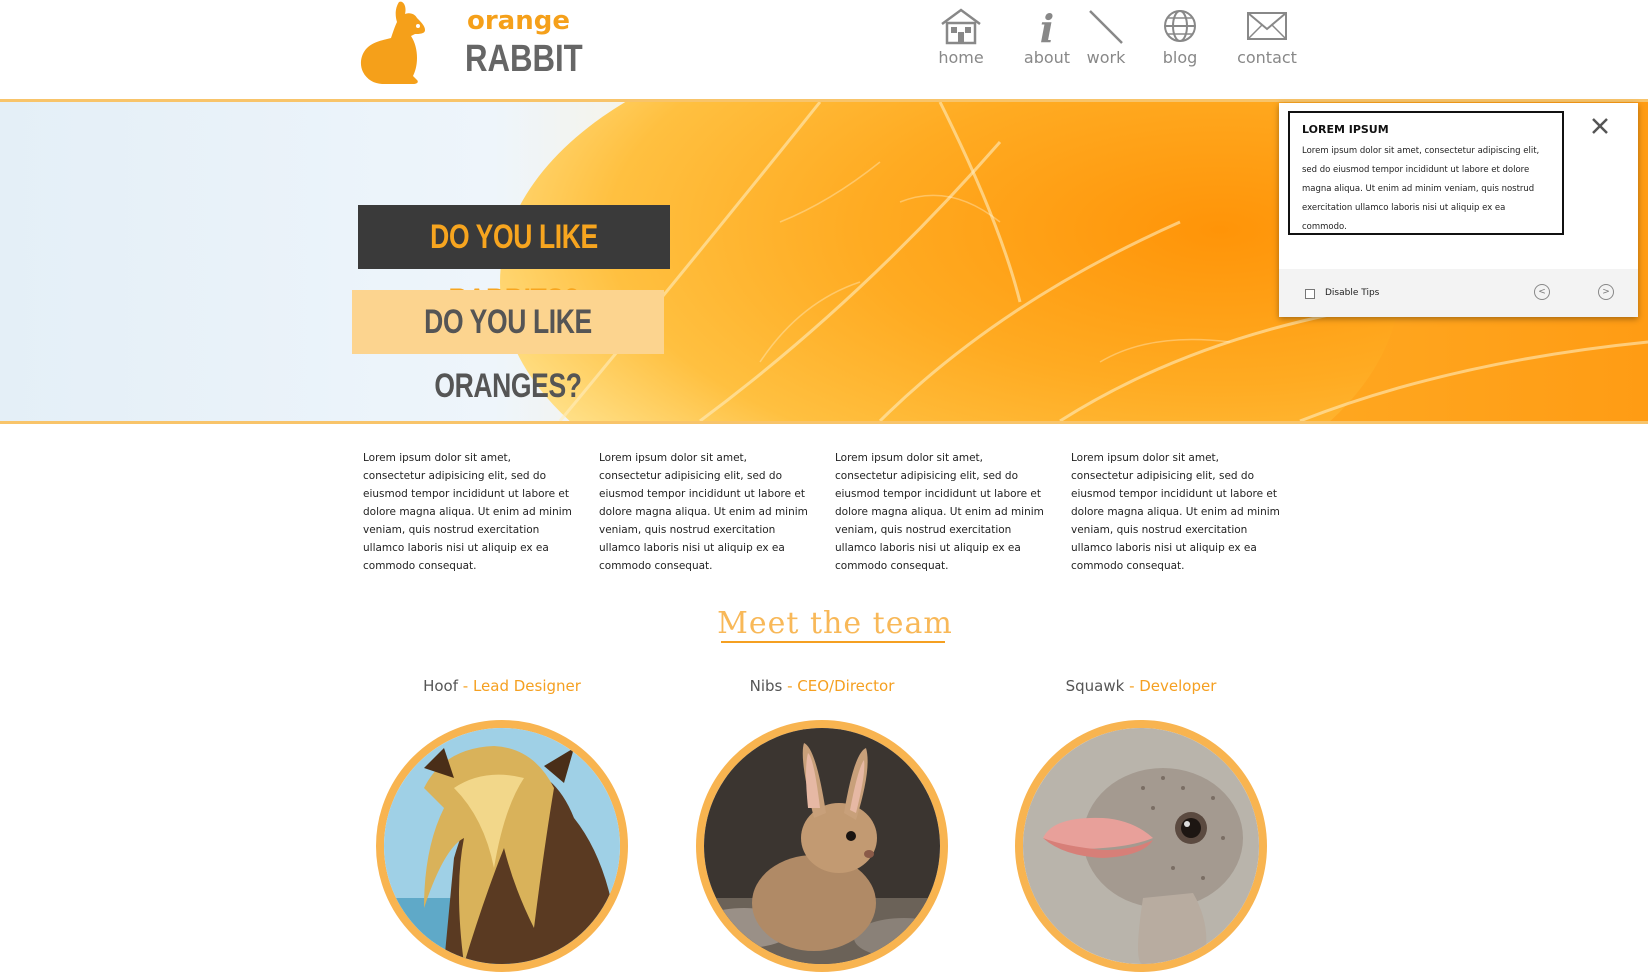 This screenshot has height=972, width=1648. I want to click on site-logo: orange RABBIT, so click(469, 45).